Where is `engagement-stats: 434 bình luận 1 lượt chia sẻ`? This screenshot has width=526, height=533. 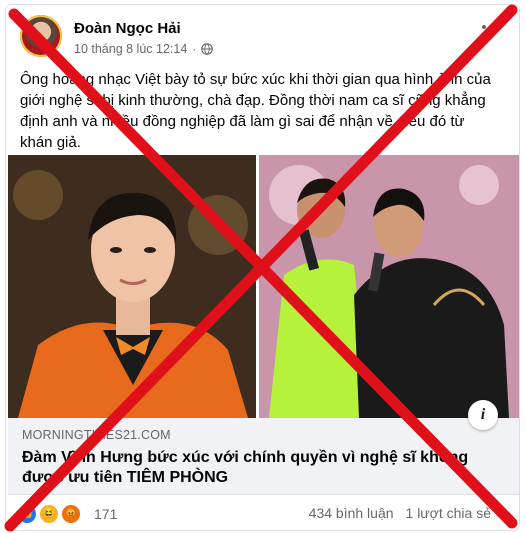 engagement-stats: 434 bình luận 1 lượt chia sẻ is located at coordinates (400, 513).